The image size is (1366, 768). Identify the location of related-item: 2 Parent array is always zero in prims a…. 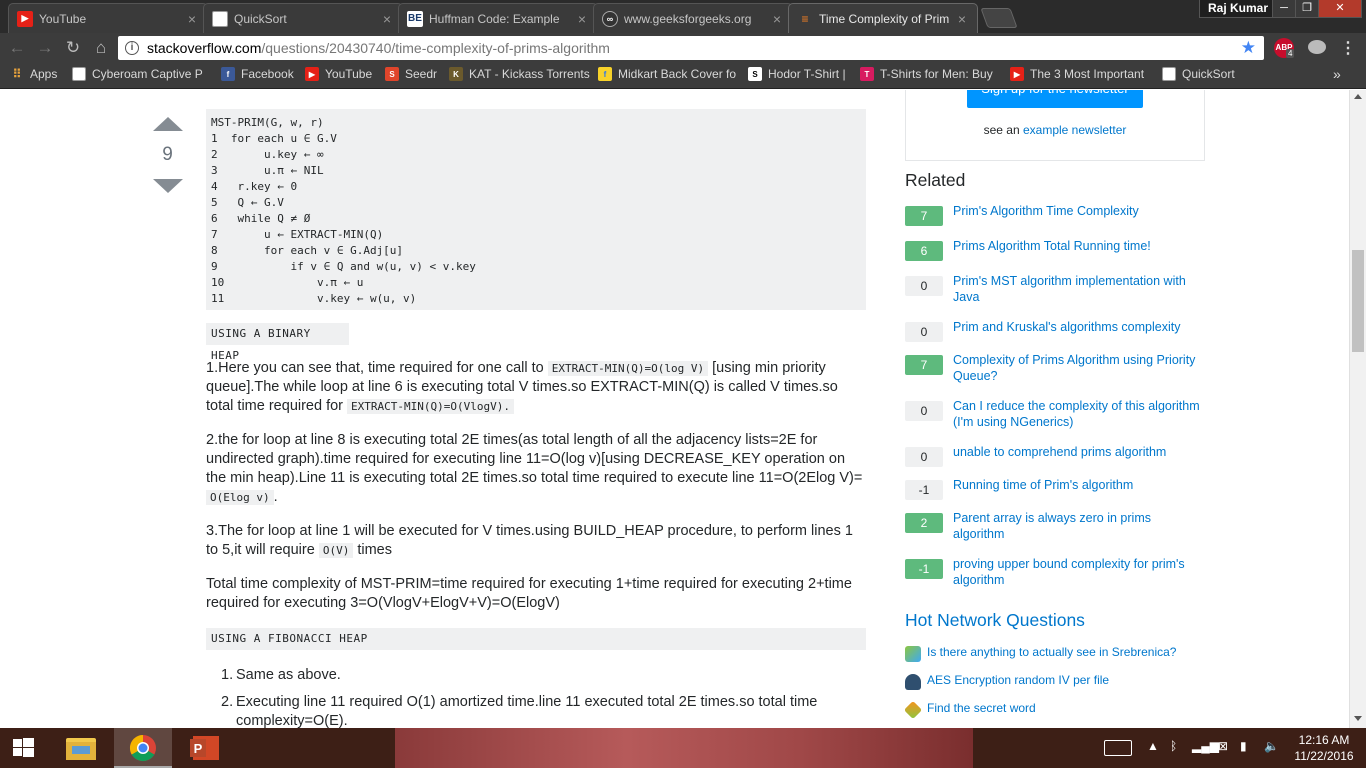
(1055, 528).